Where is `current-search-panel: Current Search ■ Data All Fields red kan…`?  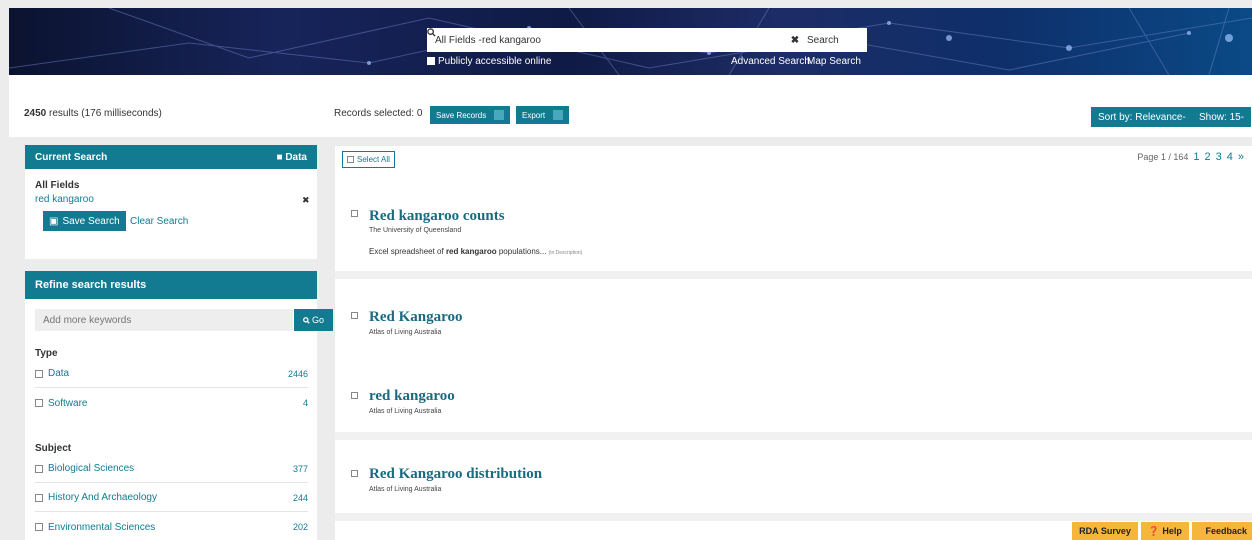 current-search-panel: Current Search ■ Data All Fields red kan… is located at coordinates (171, 202).